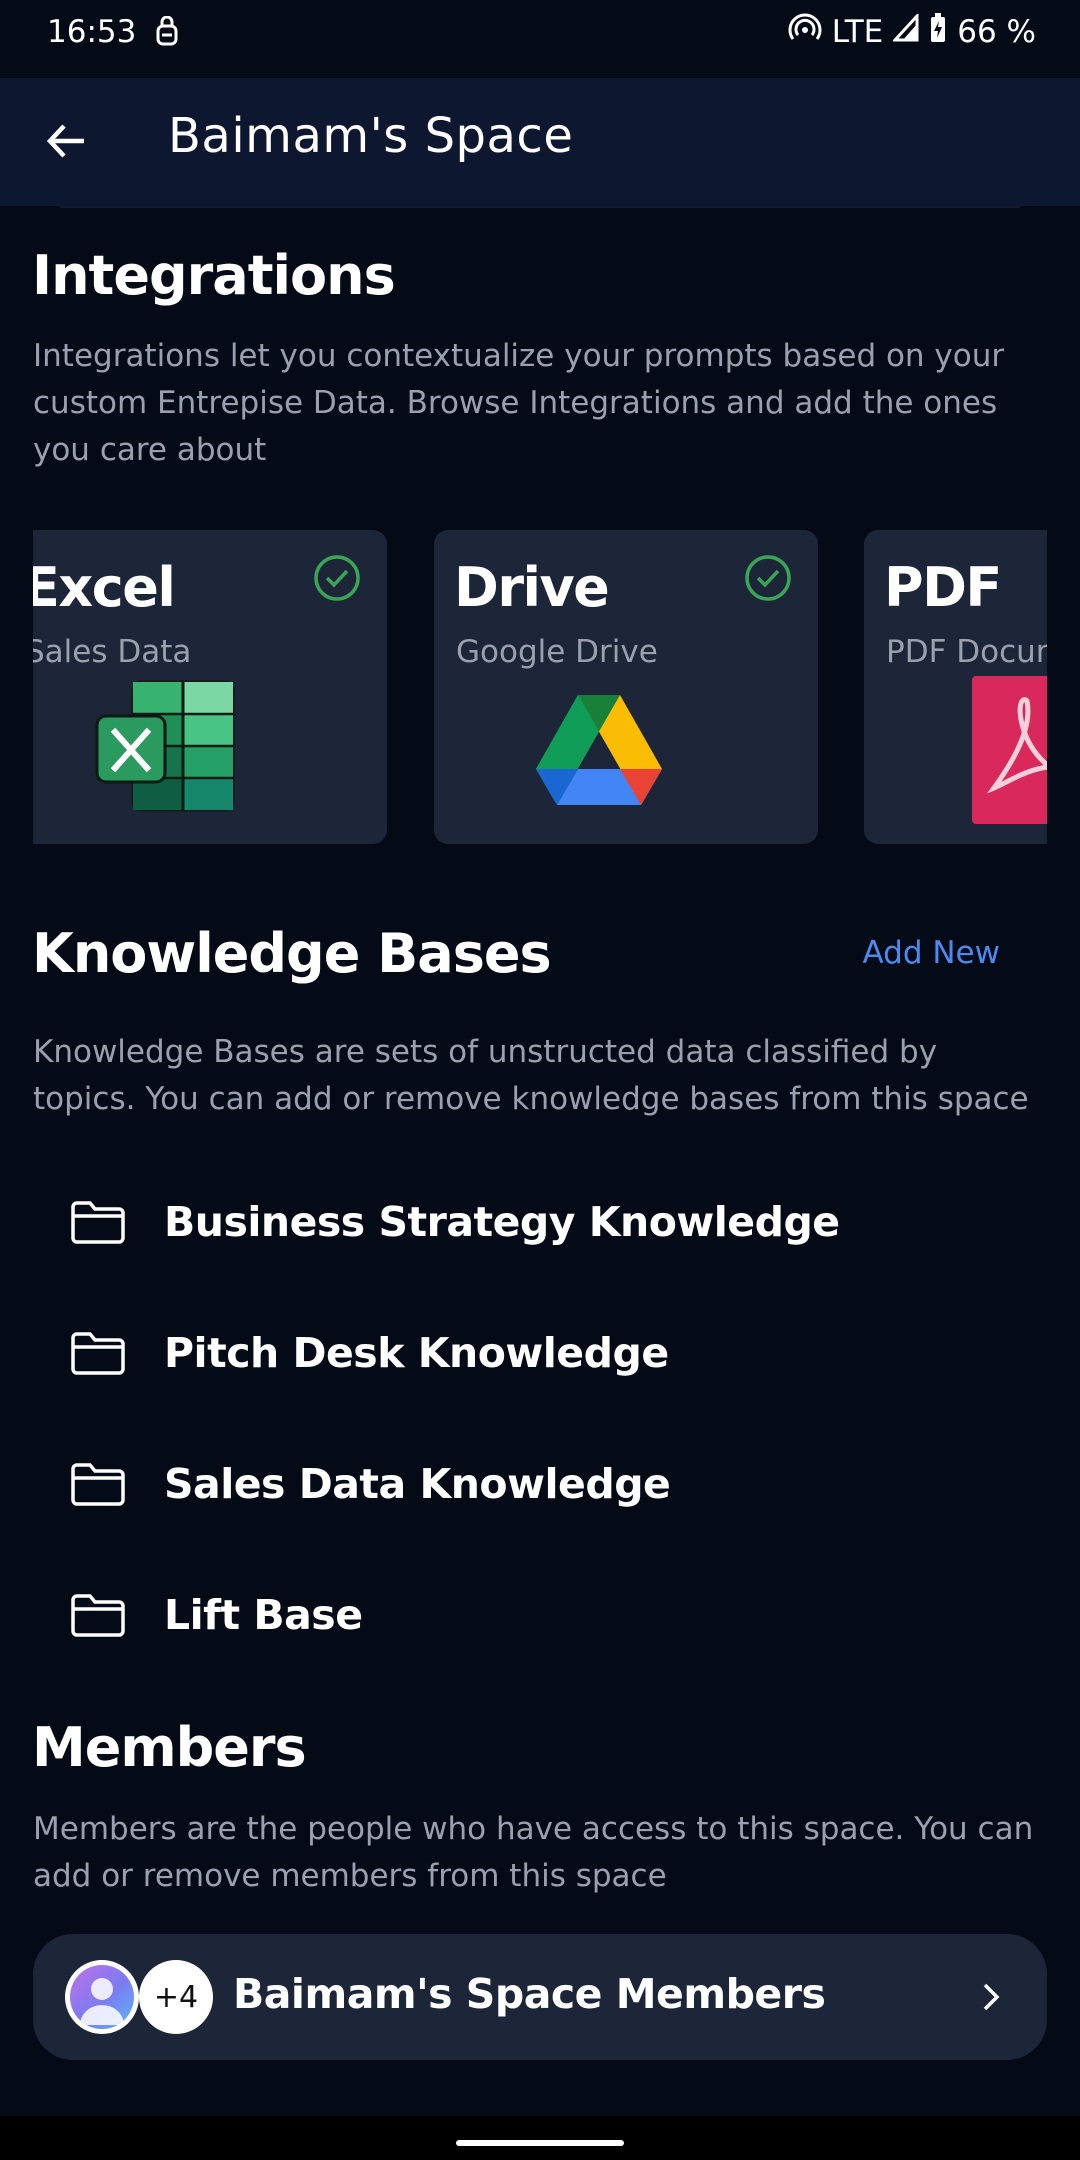 The image size is (1080, 2160). I want to click on integration-title: Drive, so click(532, 587).